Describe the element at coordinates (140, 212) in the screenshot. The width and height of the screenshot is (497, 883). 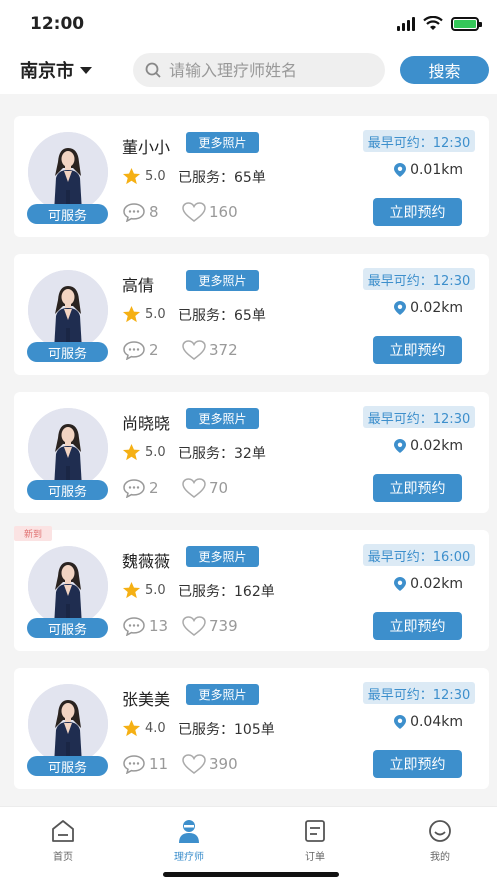
I see `comments: 8` at that location.